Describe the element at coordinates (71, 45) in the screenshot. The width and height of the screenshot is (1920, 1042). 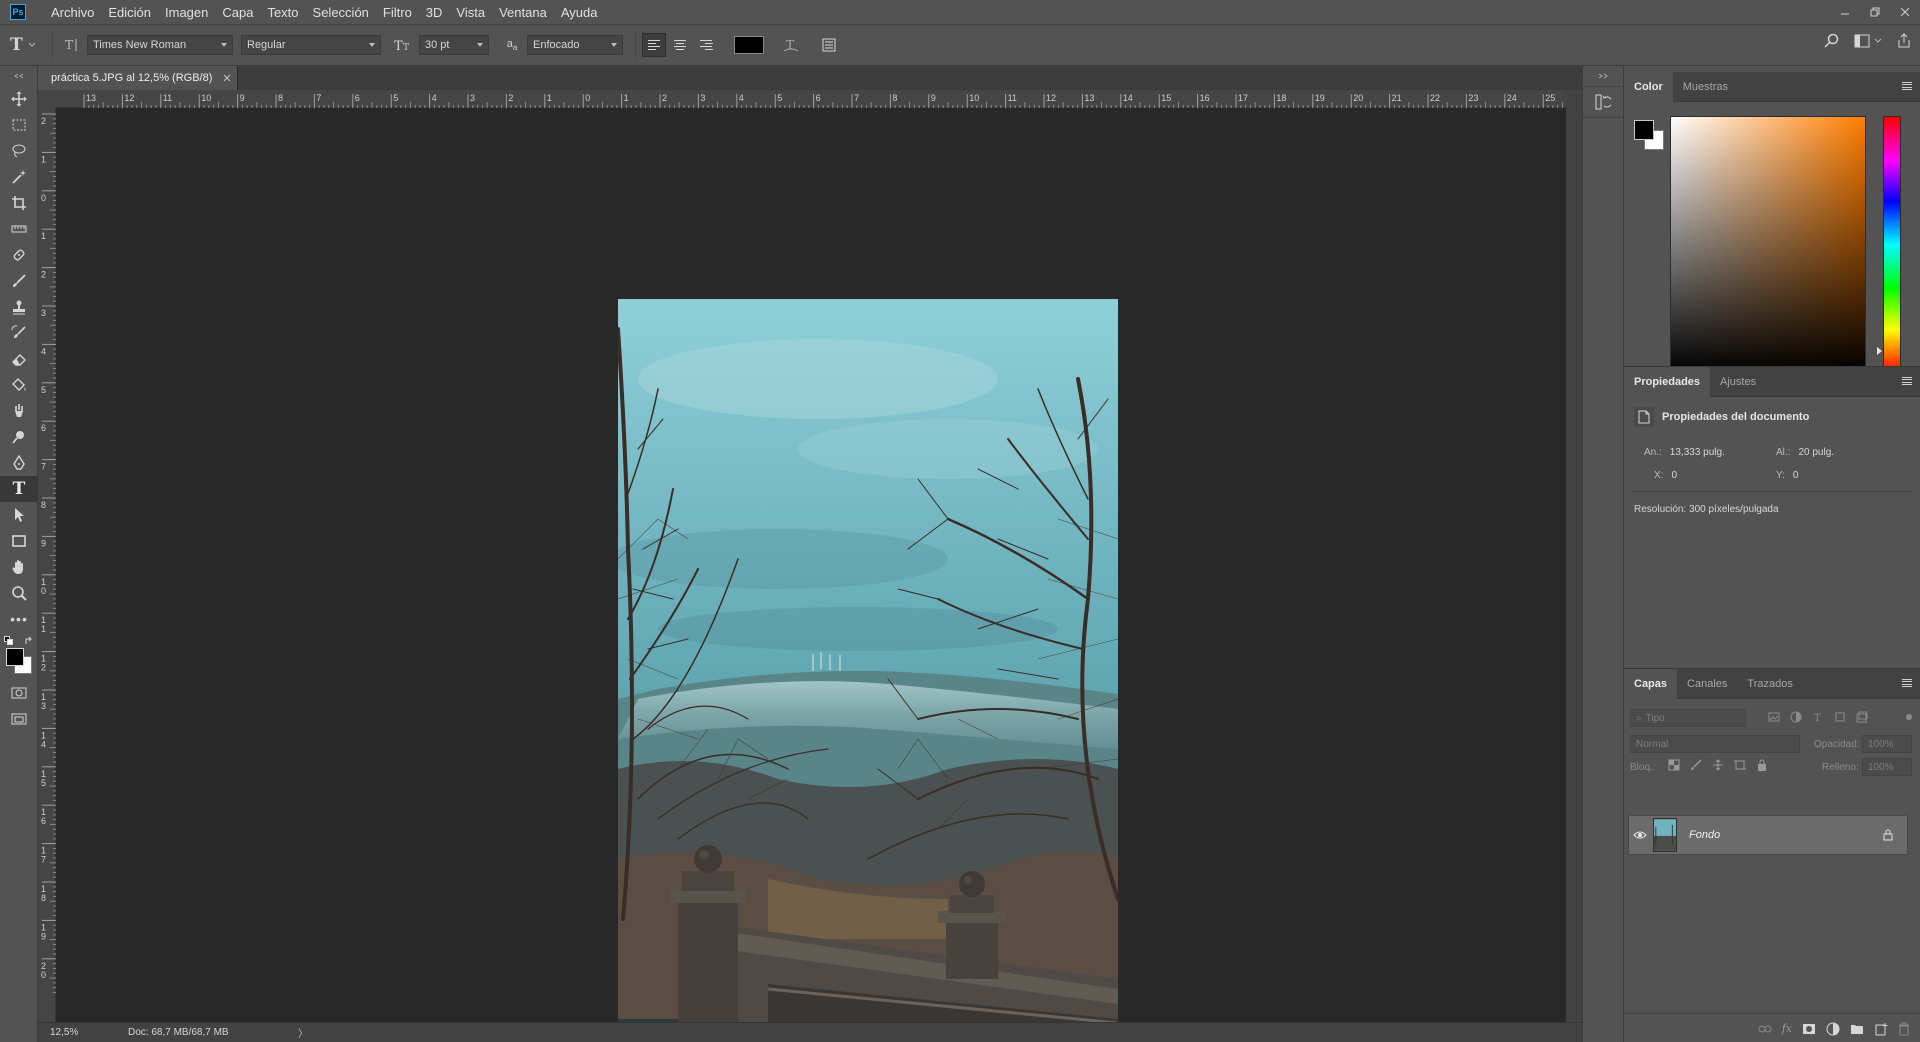
I see `text-orientation-button: T` at that location.